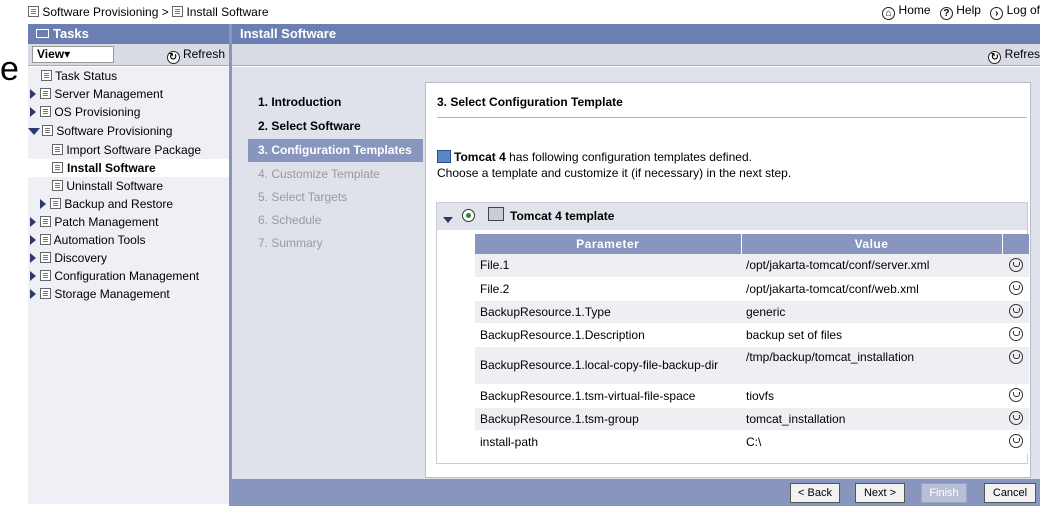  What do you see at coordinates (303, 197) in the screenshot?
I see `step-select-targets: 5. Select Targets` at bounding box center [303, 197].